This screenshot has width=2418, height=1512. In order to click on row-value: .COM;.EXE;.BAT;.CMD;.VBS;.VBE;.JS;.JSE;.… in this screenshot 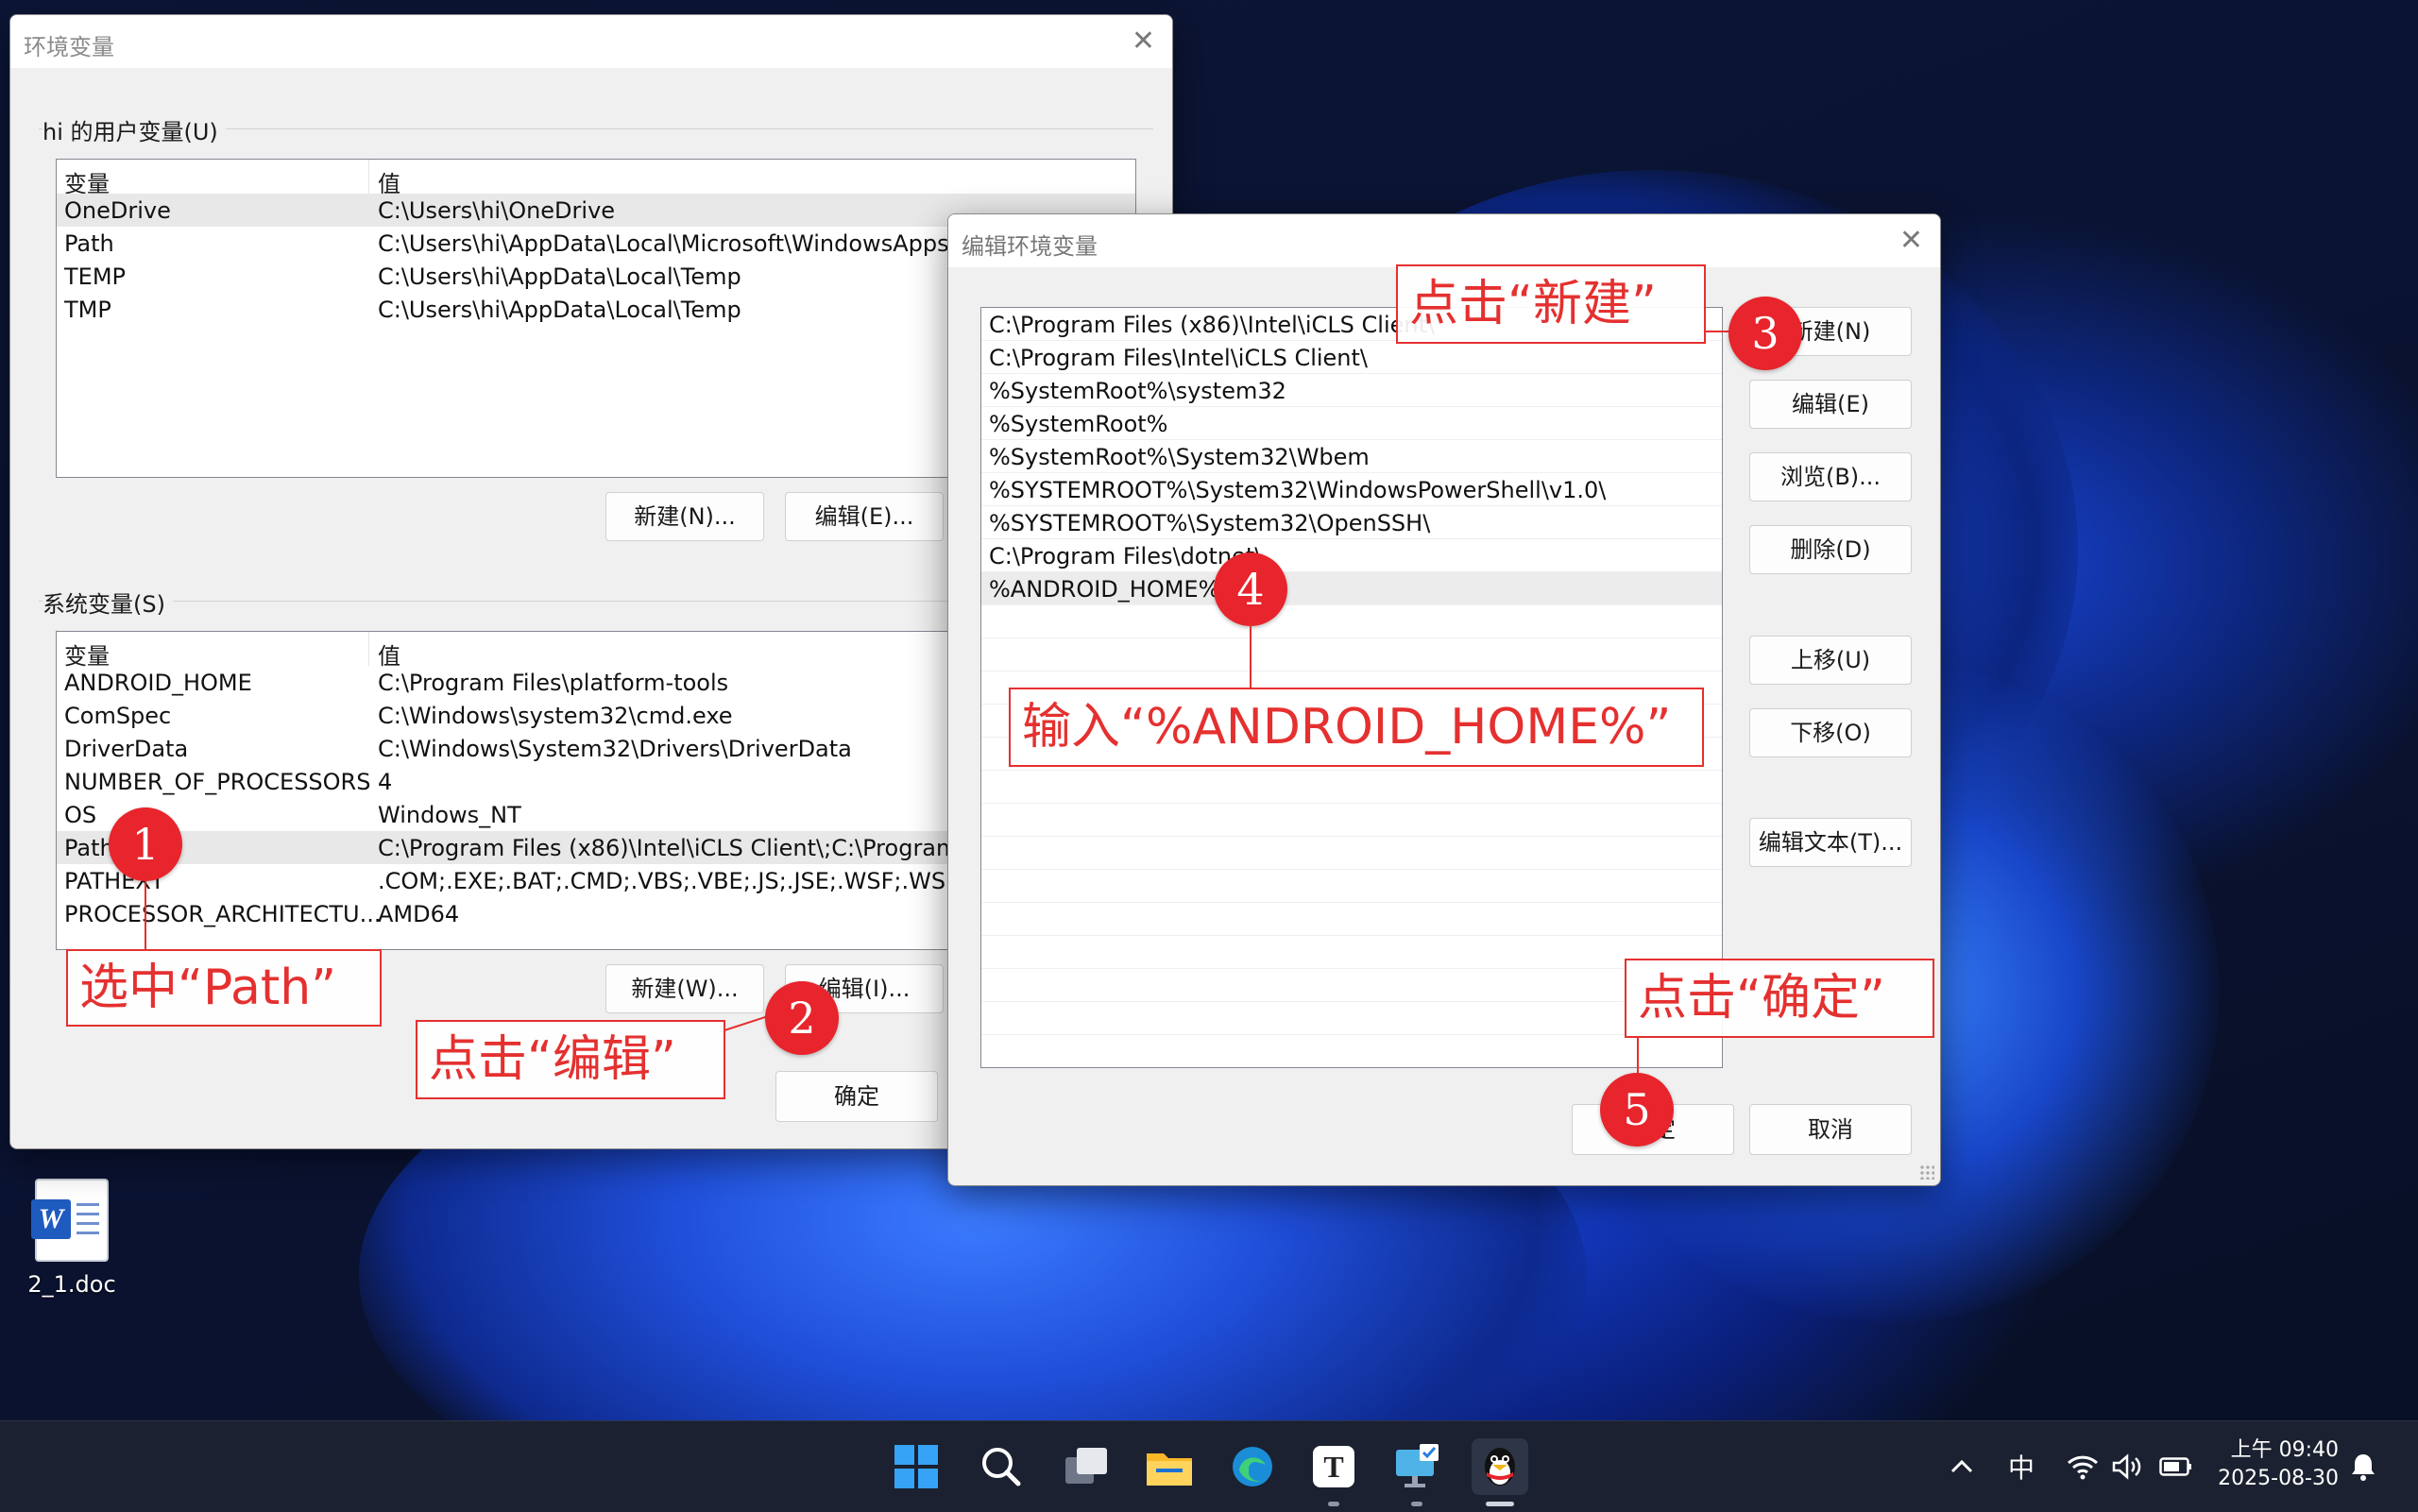, I will do `click(703, 881)`.